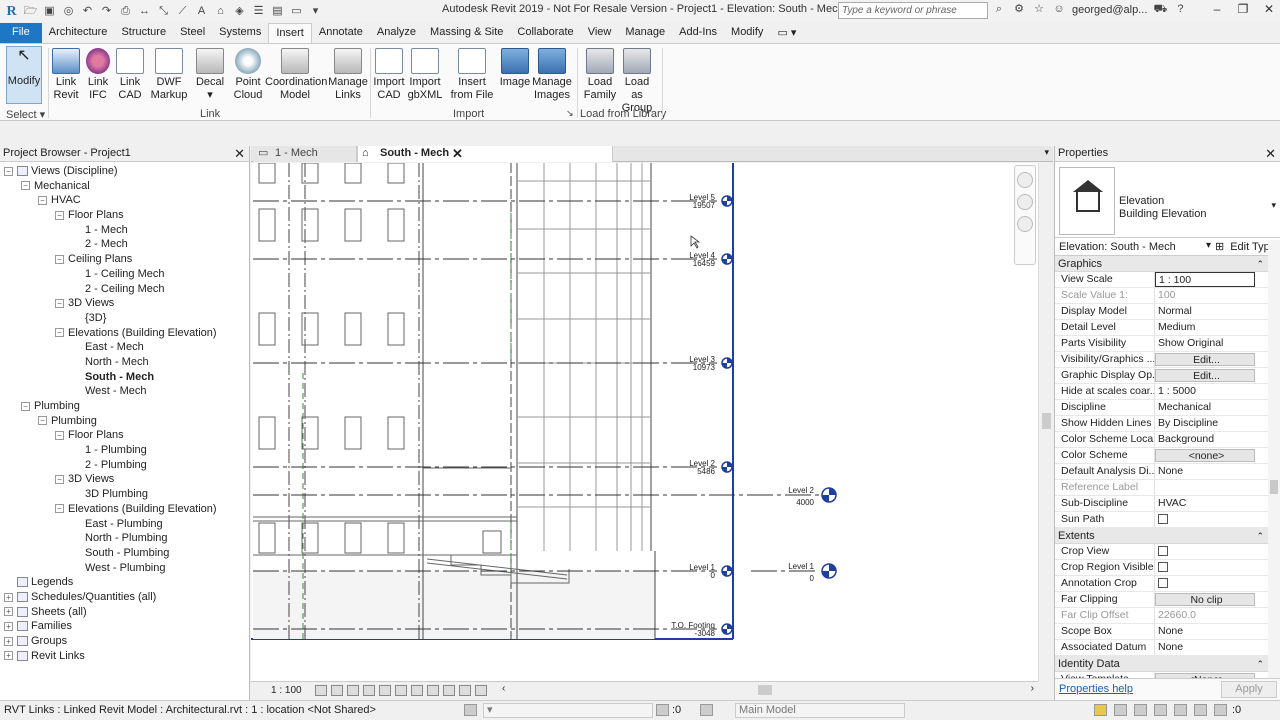  What do you see at coordinates (1205, 407) in the screenshot?
I see `property-value: Mechanical` at bounding box center [1205, 407].